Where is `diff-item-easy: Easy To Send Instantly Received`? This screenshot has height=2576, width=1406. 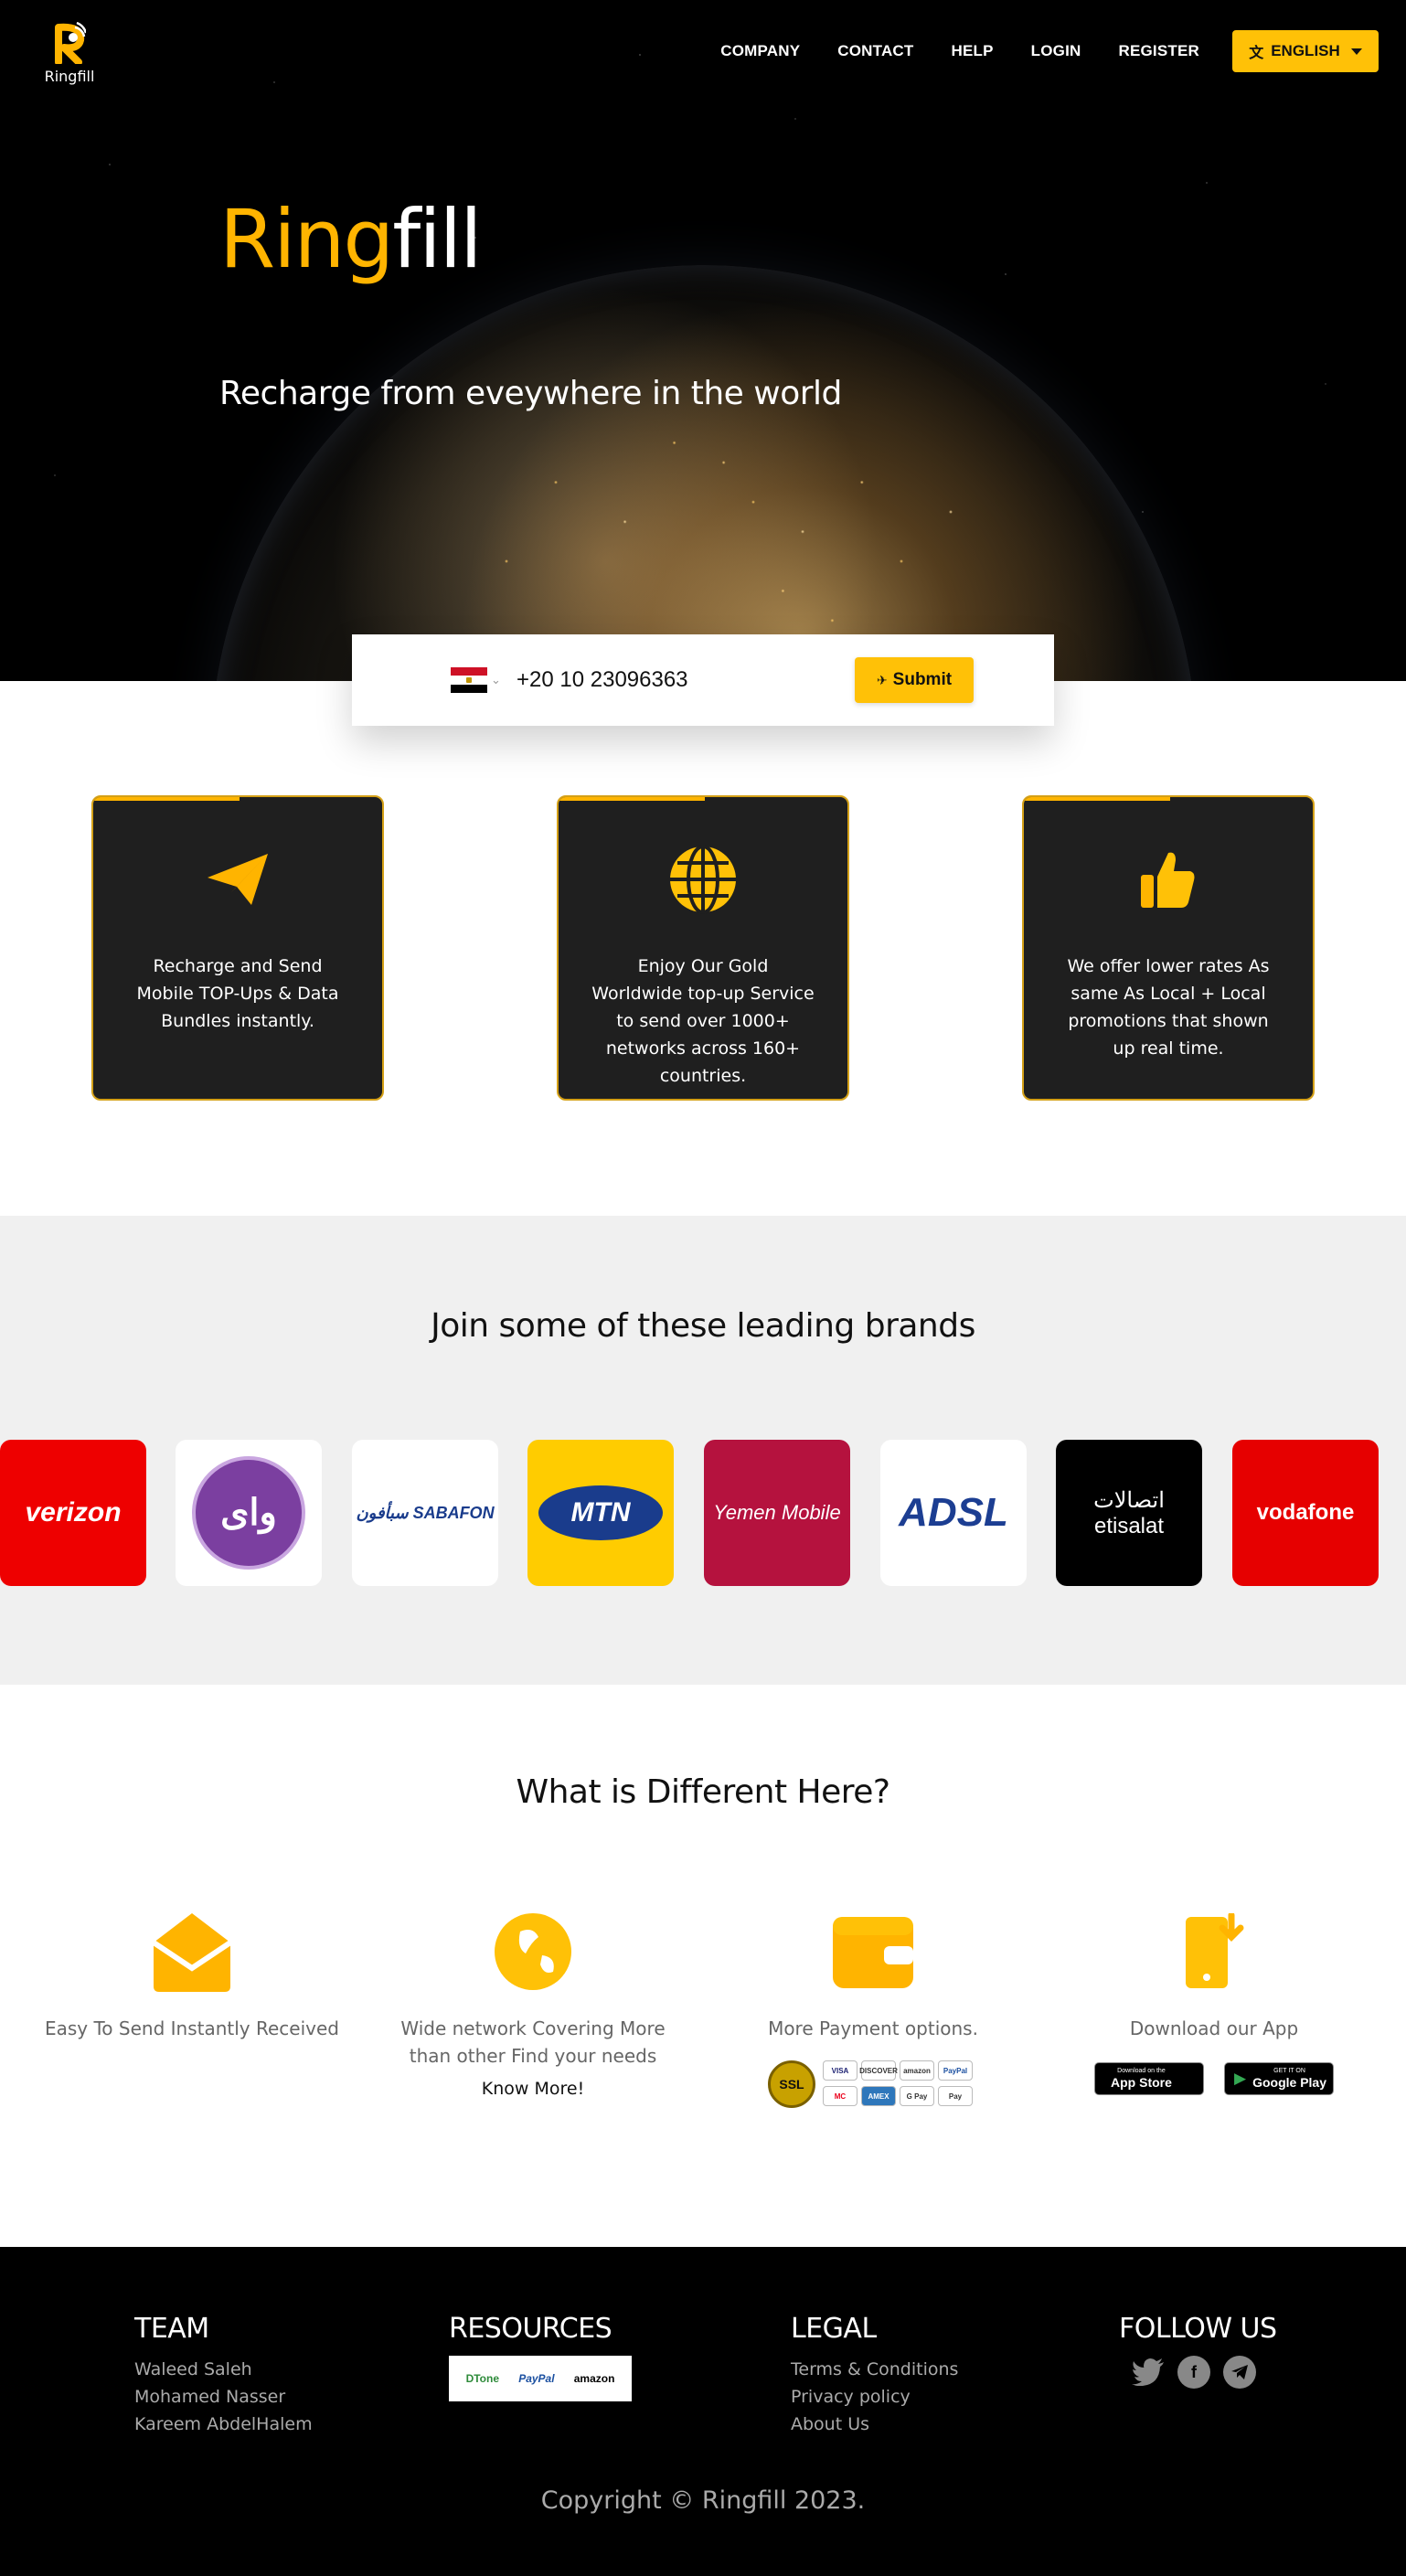
diff-item-easy: Easy To Send Instantly Received is located at coordinates (192, 1971).